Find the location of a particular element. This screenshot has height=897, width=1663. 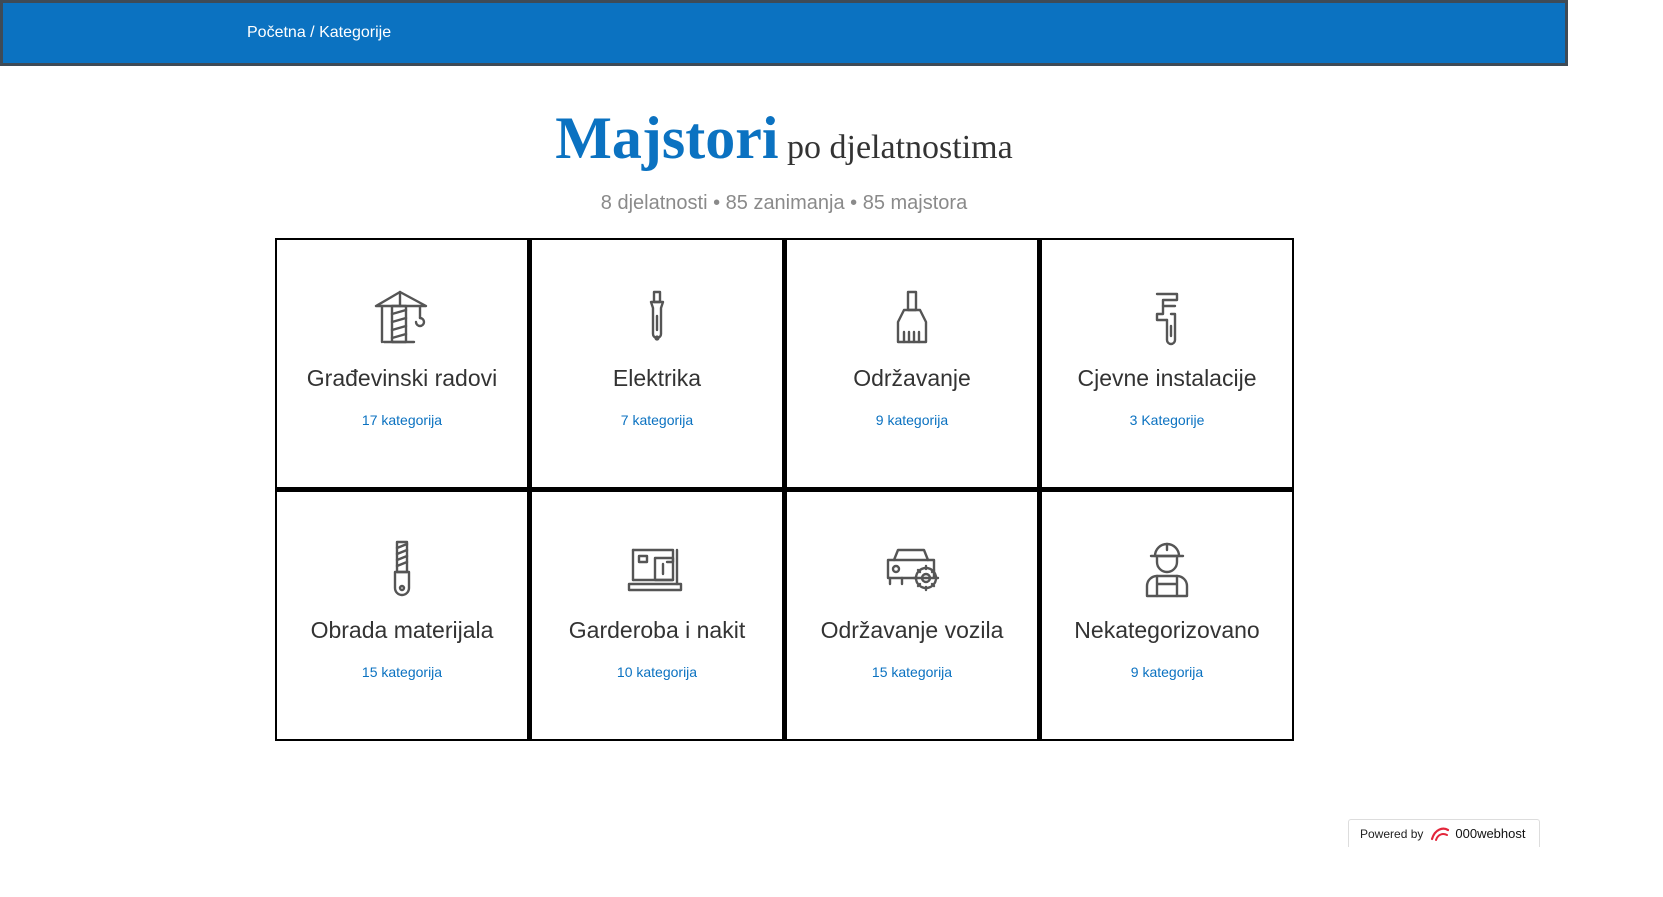

category-card-odrzavanje: Održavanje 9 kategorija is located at coordinates (912, 363).